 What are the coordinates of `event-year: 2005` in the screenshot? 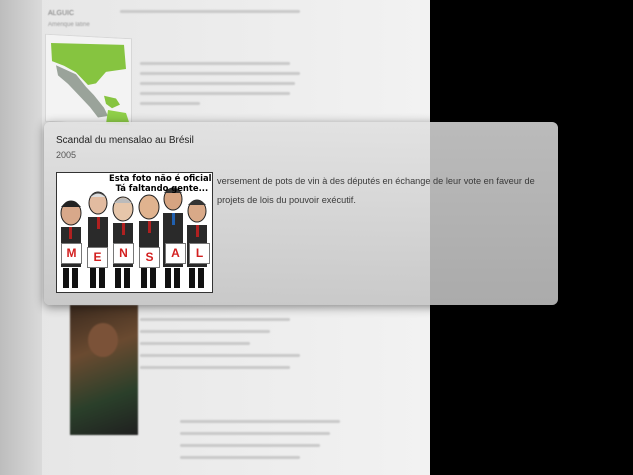 It's located at (66, 155).